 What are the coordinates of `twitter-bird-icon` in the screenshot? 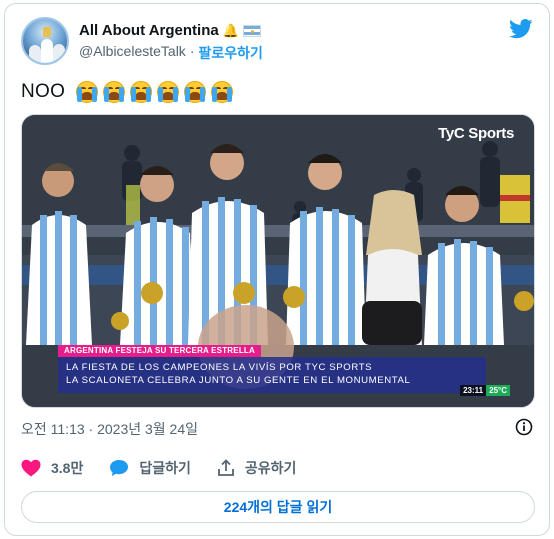 It's located at (521, 29).